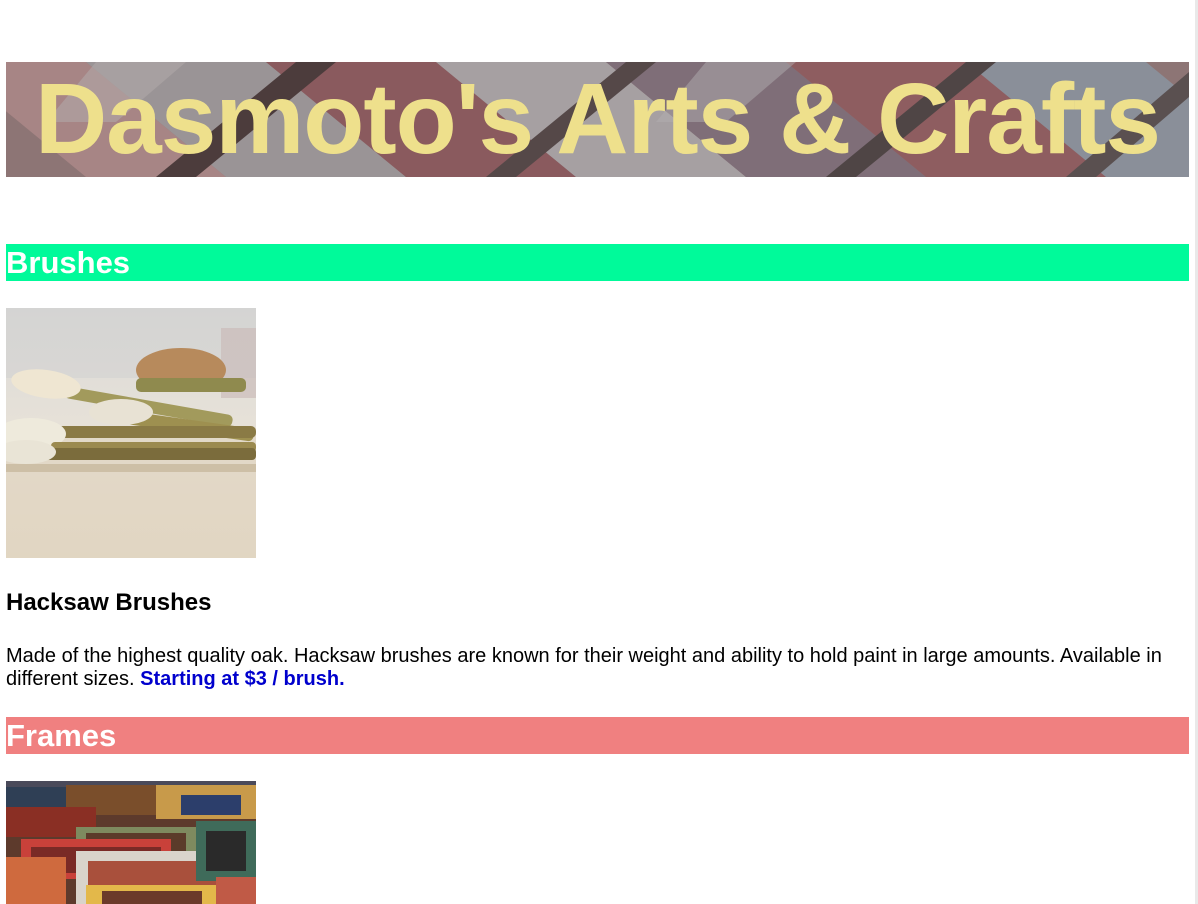 The image size is (1198, 904). What do you see at coordinates (242, 679) in the screenshot?
I see `price-text: Starting at $3 / brush.` at bounding box center [242, 679].